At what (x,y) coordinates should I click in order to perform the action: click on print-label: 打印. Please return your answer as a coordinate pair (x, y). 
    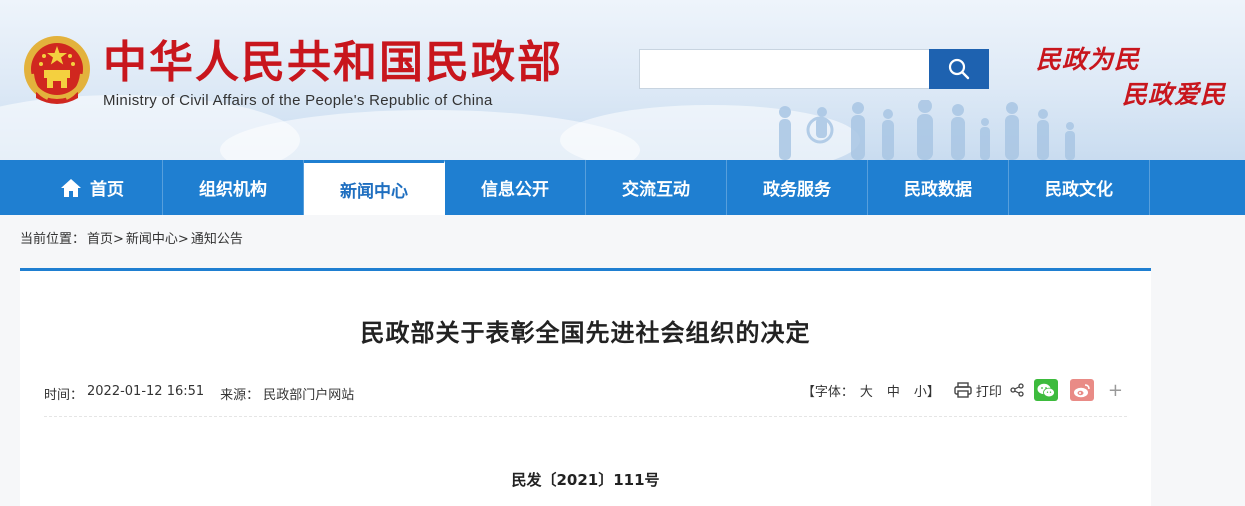
    Looking at the image, I should click on (988, 392).